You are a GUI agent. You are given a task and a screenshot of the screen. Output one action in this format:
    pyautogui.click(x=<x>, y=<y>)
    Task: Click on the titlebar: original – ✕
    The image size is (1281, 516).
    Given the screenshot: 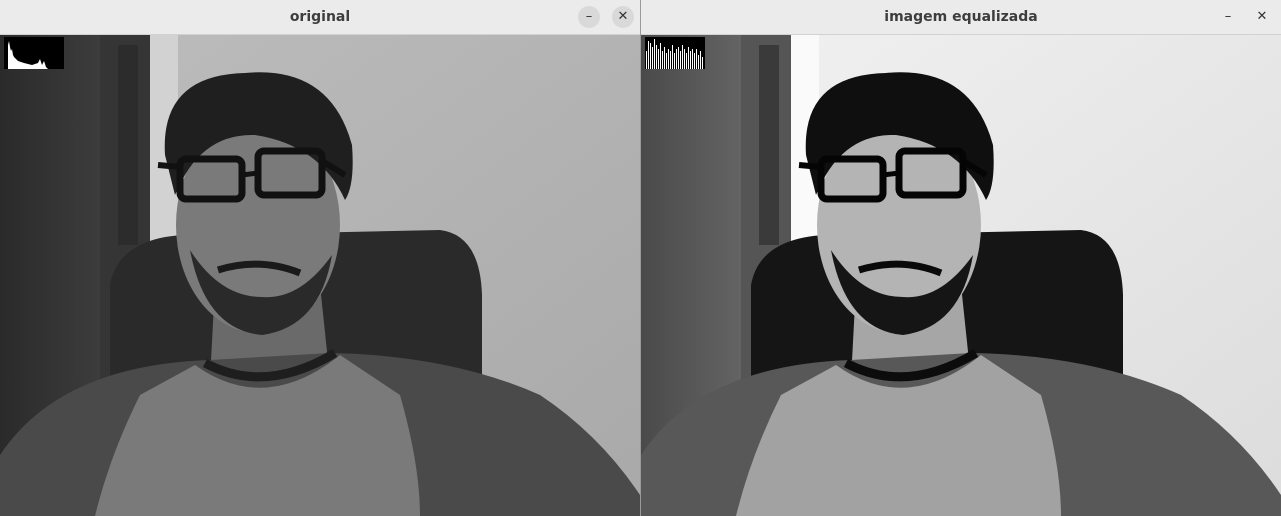 What is the action you would take?
    pyautogui.click(x=320, y=17)
    